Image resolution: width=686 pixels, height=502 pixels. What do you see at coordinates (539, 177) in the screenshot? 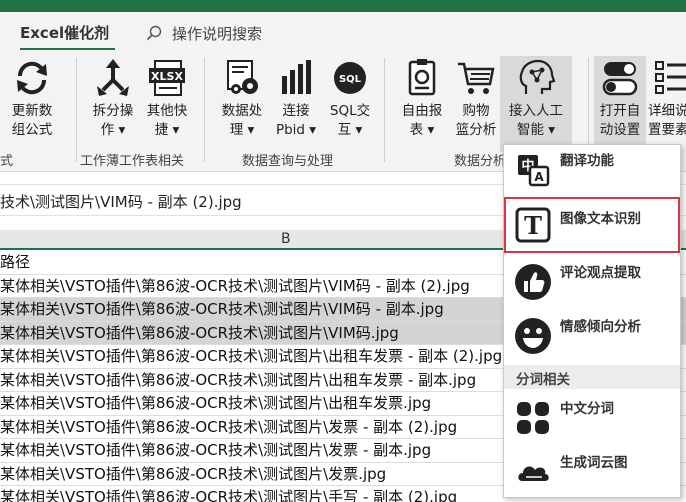
I see `translate-icon-char-a: A` at bounding box center [539, 177].